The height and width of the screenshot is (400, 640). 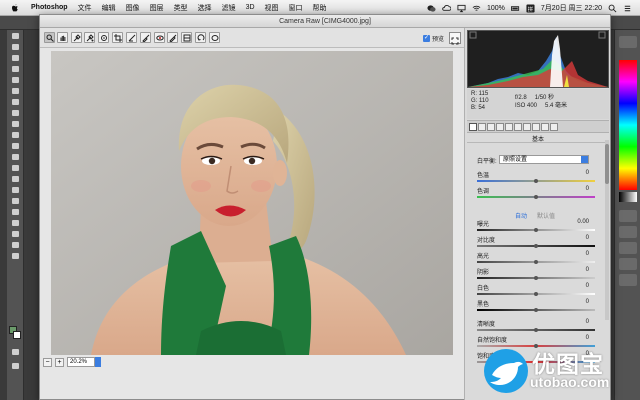 I want to click on menu-help: 帮助, so click(x=320, y=8).